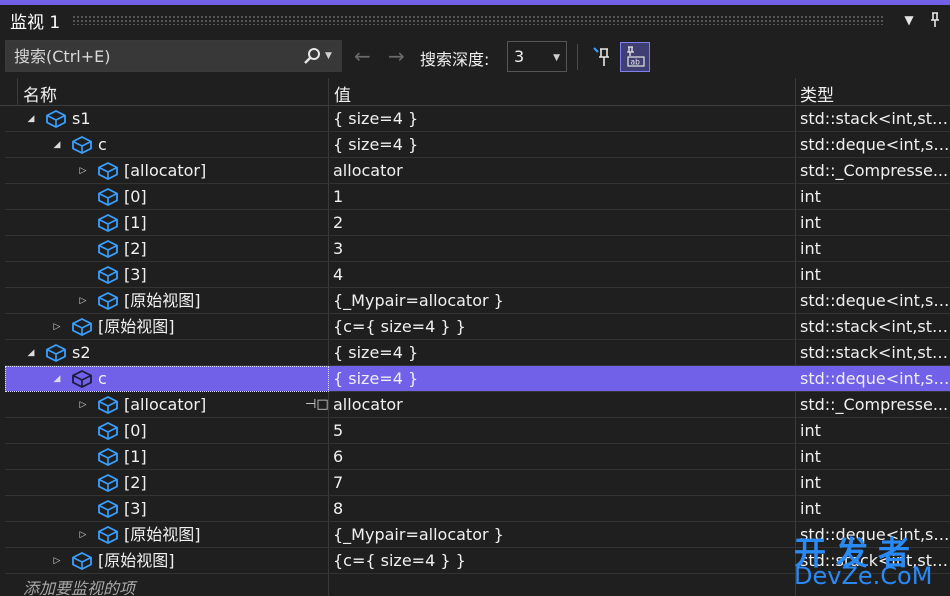 This screenshot has width=950, height=596. Describe the element at coordinates (455, 59) in the screenshot. I see `search-depth-label: 搜索深度:` at that location.